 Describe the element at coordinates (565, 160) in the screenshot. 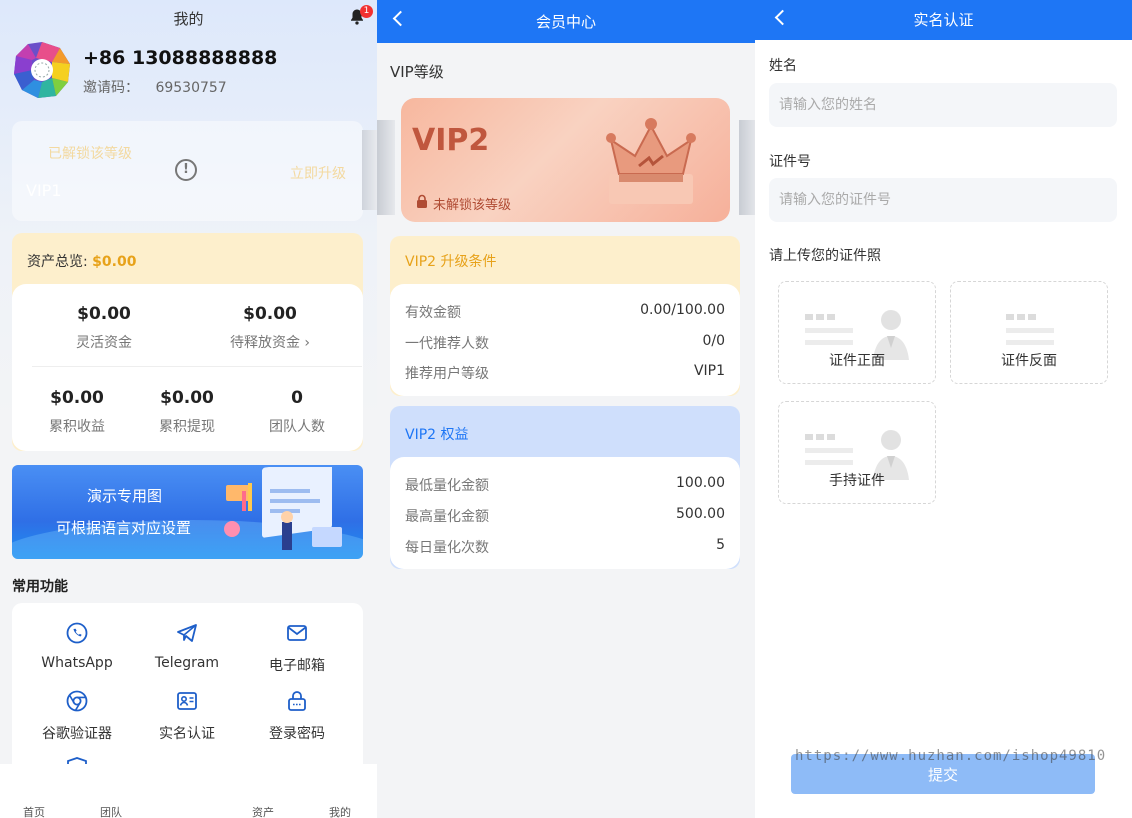

I see `vip-level-card: VIP2 未解锁该等级` at that location.